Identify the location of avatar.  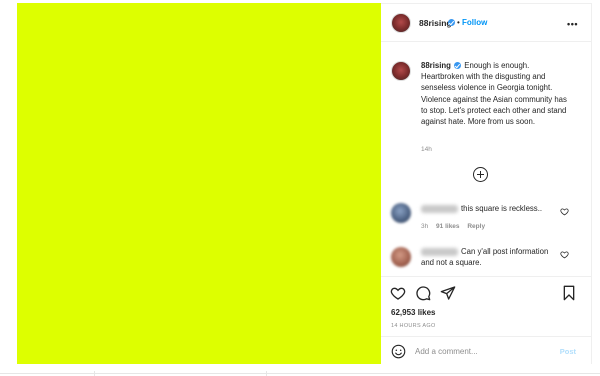
(401, 23).